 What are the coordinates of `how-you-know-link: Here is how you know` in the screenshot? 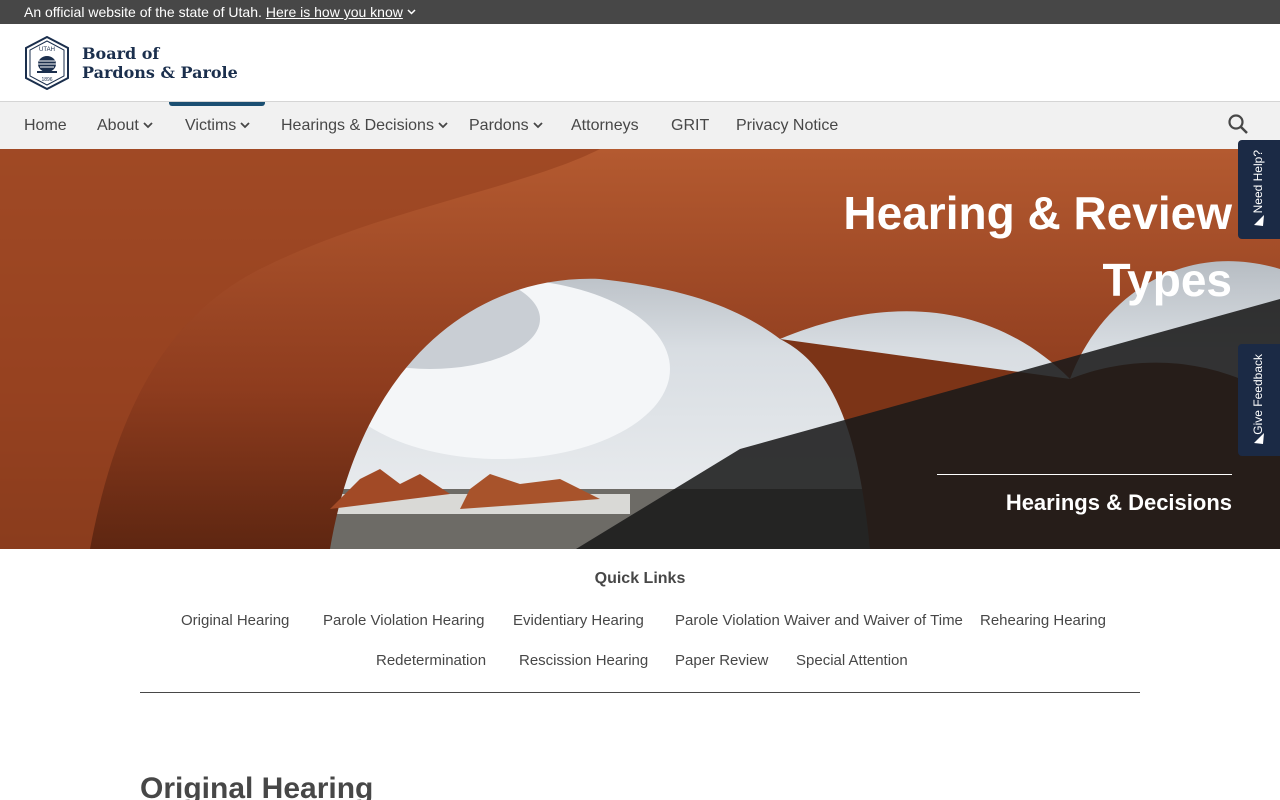 It's located at (341, 12).